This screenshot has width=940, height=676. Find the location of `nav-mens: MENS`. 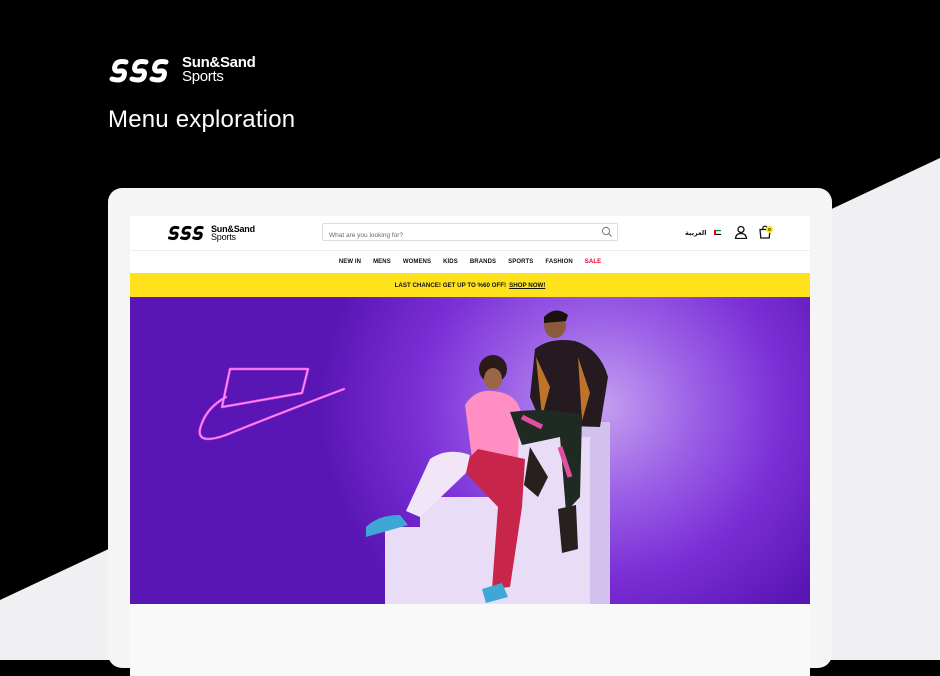

nav-mens: MENS is located at coordinates (382, 262).